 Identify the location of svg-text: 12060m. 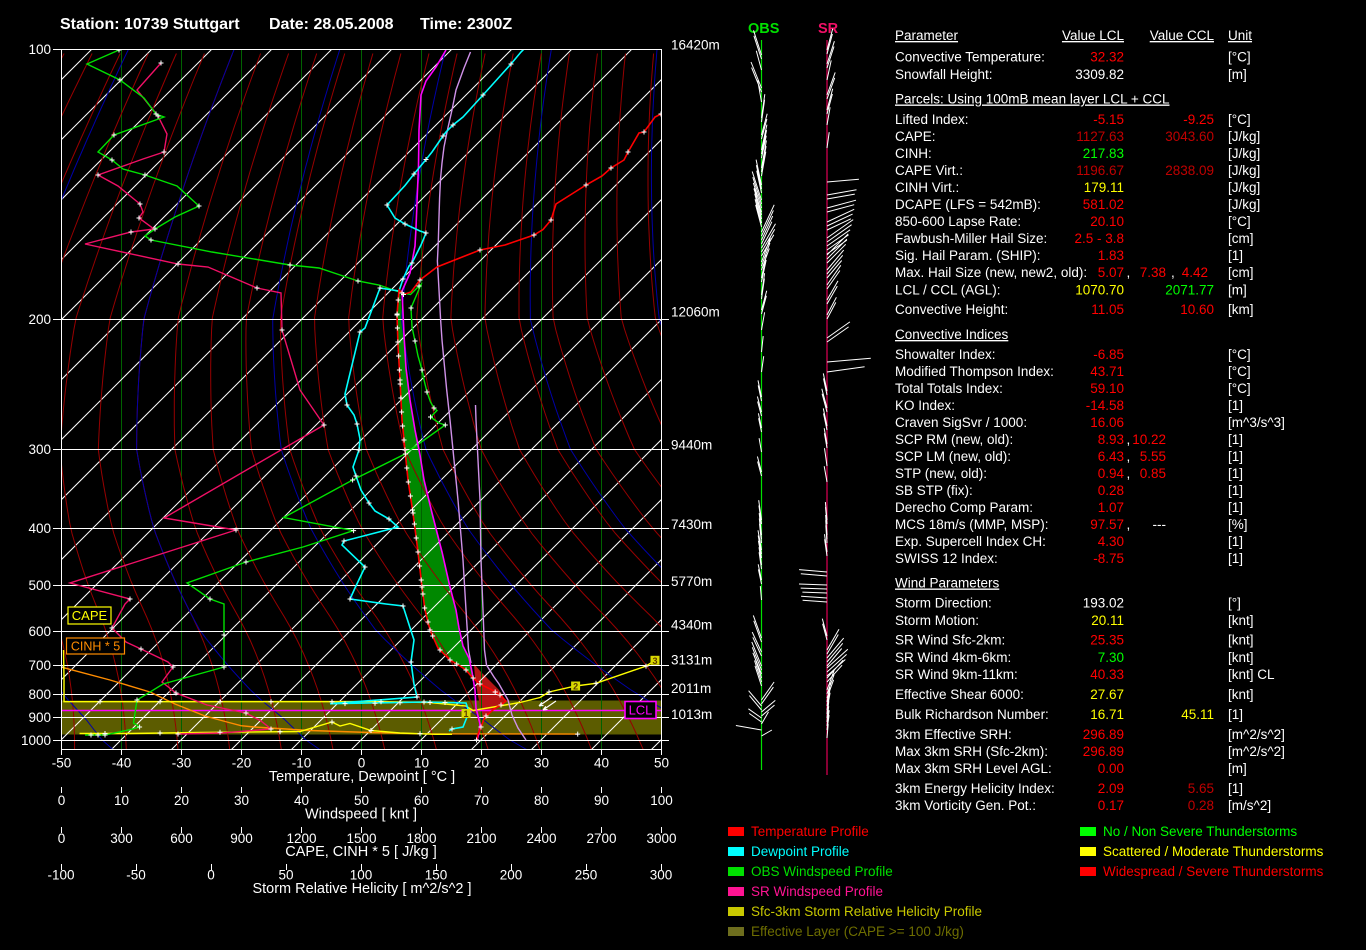
(695, 312).